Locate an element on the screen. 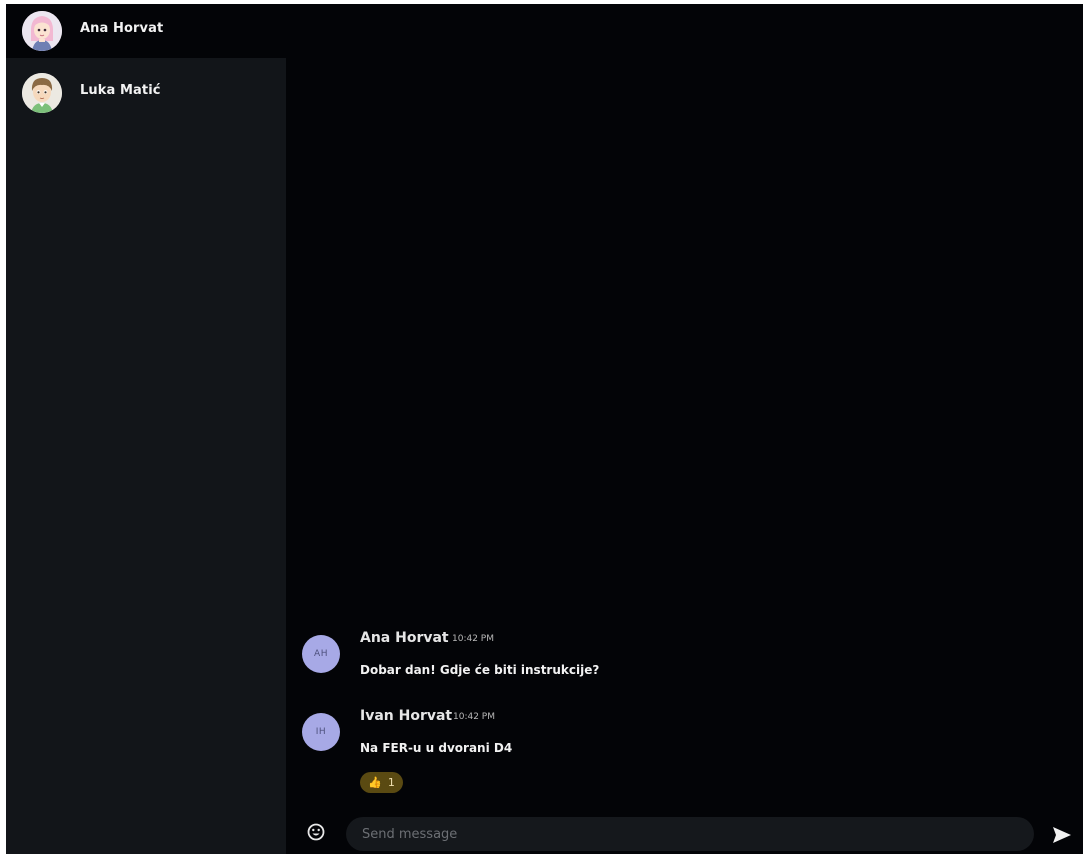 This screenshot has width=1083, height=854. message-input is located at coordinates (690, 834).